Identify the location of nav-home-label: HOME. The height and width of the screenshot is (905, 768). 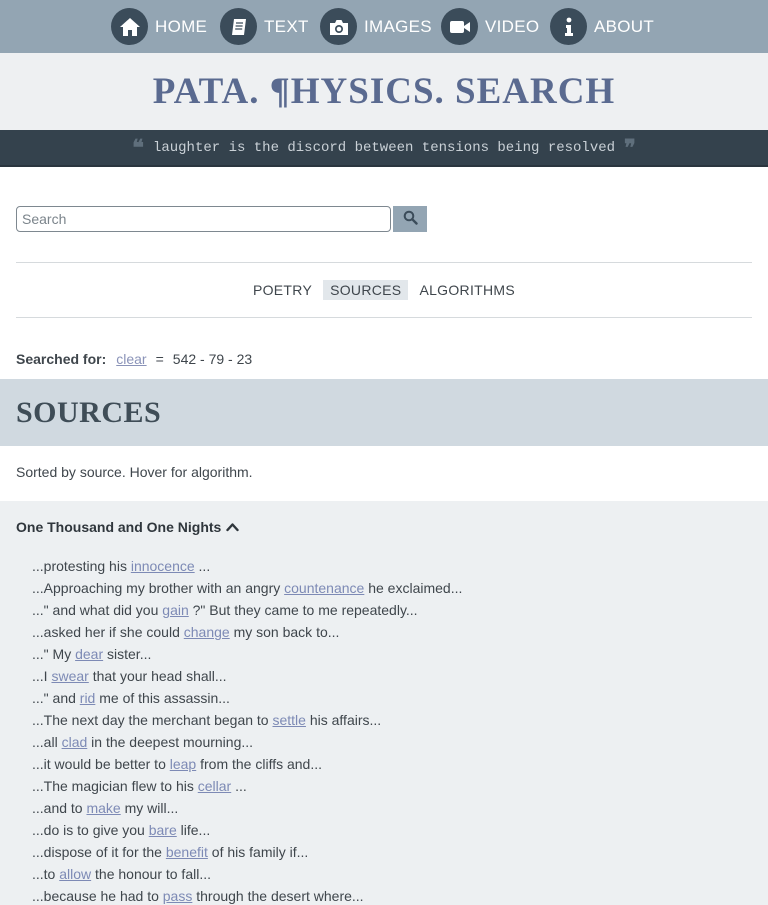
(181, 26).